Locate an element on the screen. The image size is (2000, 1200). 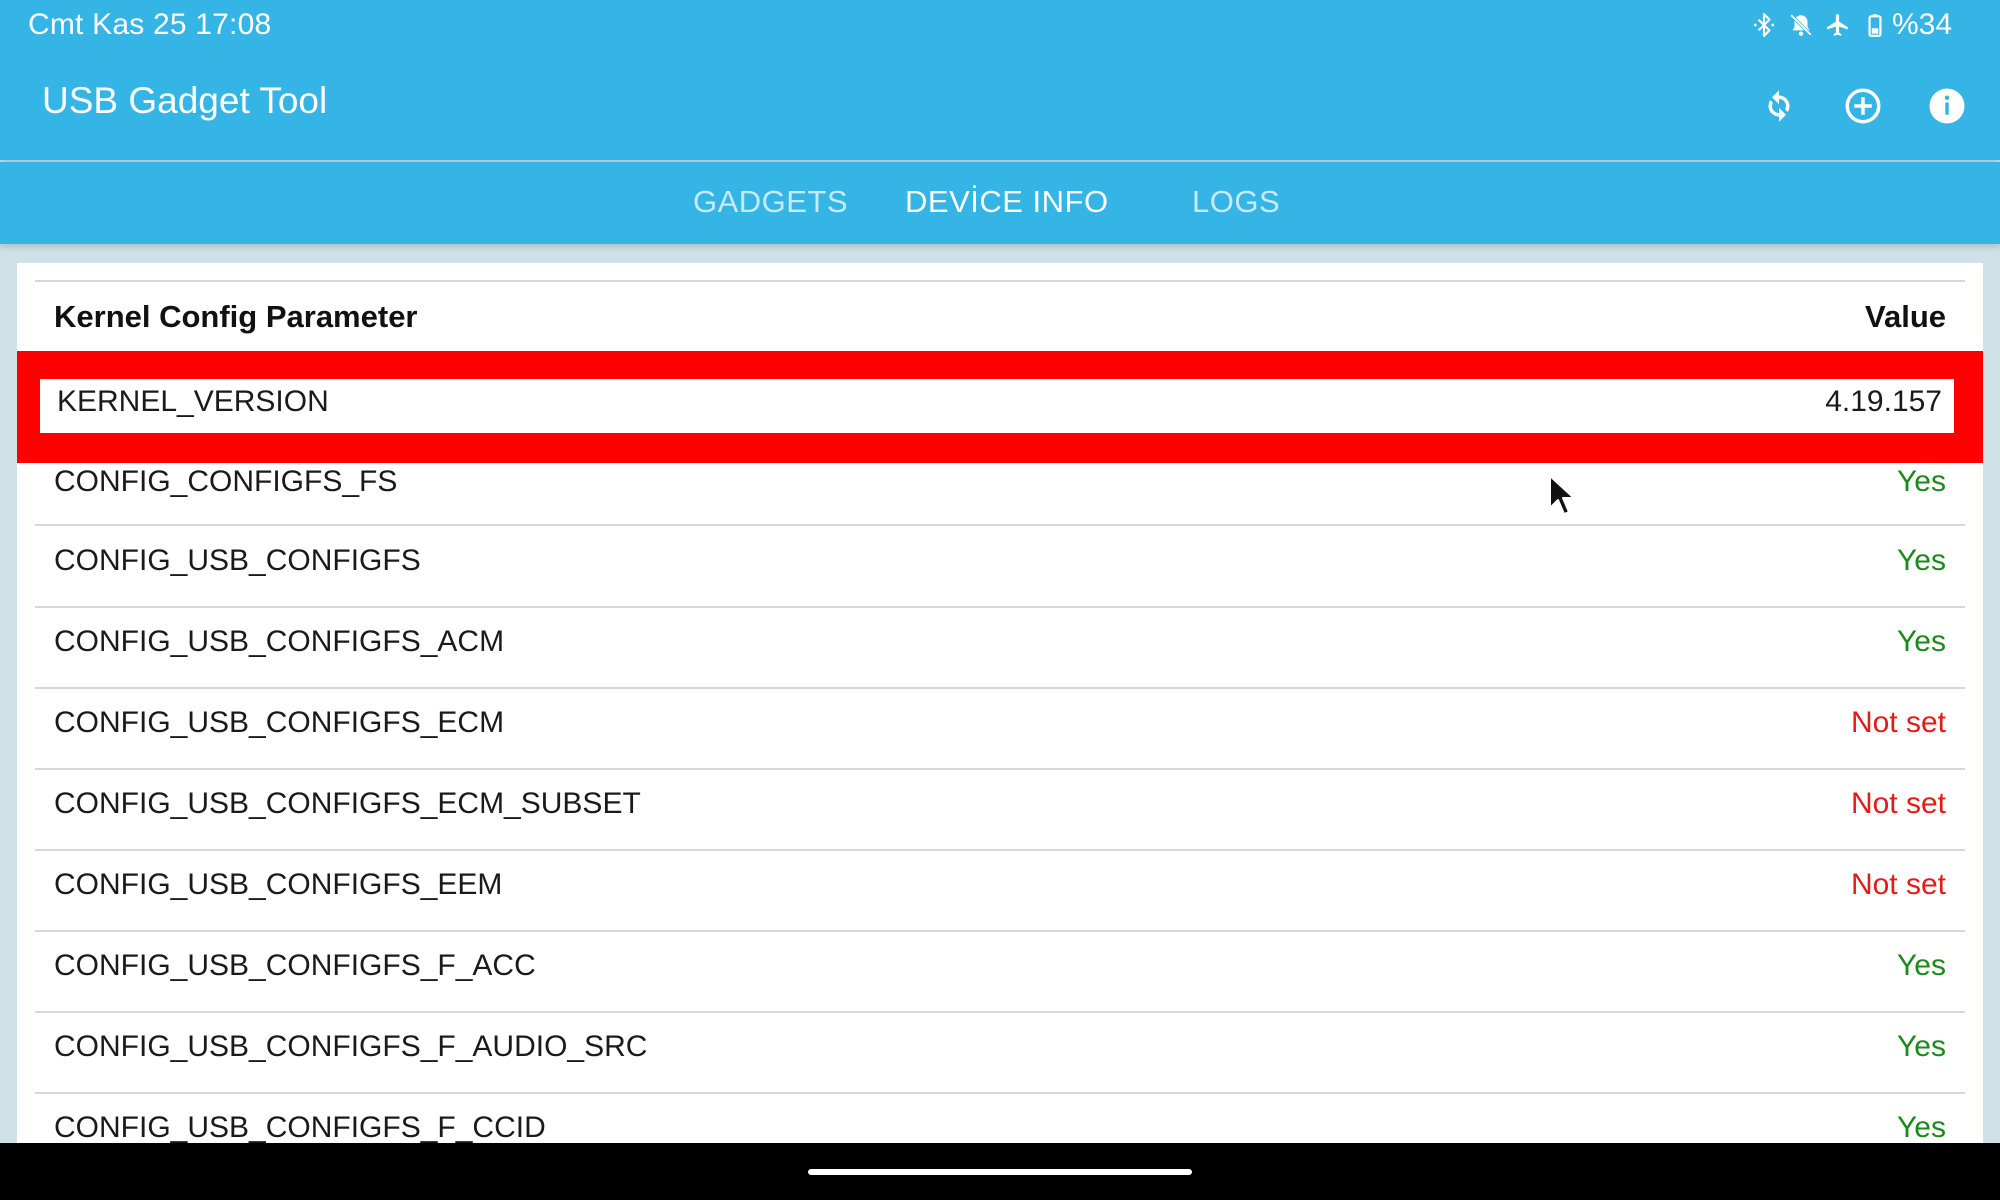
row-param: CONFIG_USB_CONFIGFS_ACM is located at coordinates (279, 641).